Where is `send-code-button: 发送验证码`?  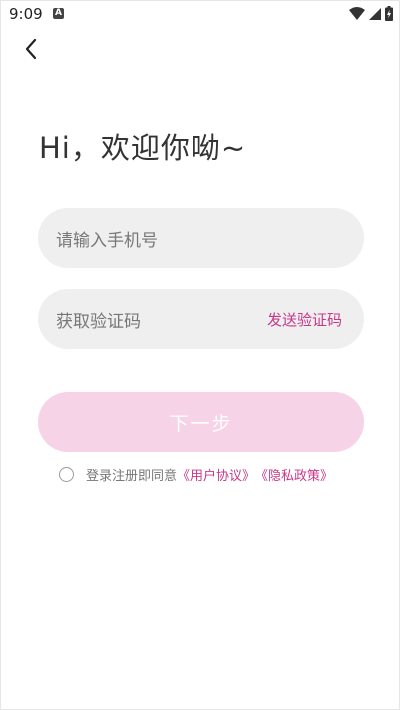
send-code-button: 发送验证码 is located at coordinates (304, 319).